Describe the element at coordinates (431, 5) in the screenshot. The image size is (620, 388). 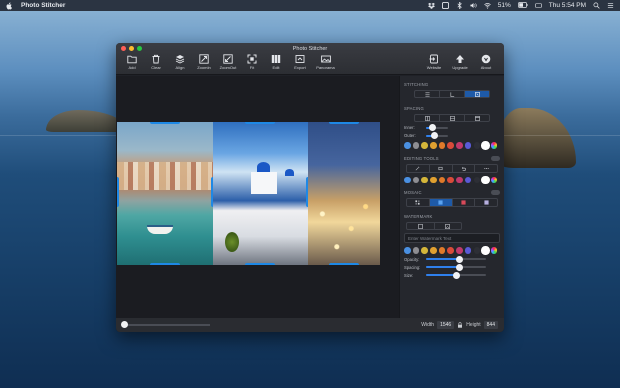
I see `dropbox-icon` at that location.